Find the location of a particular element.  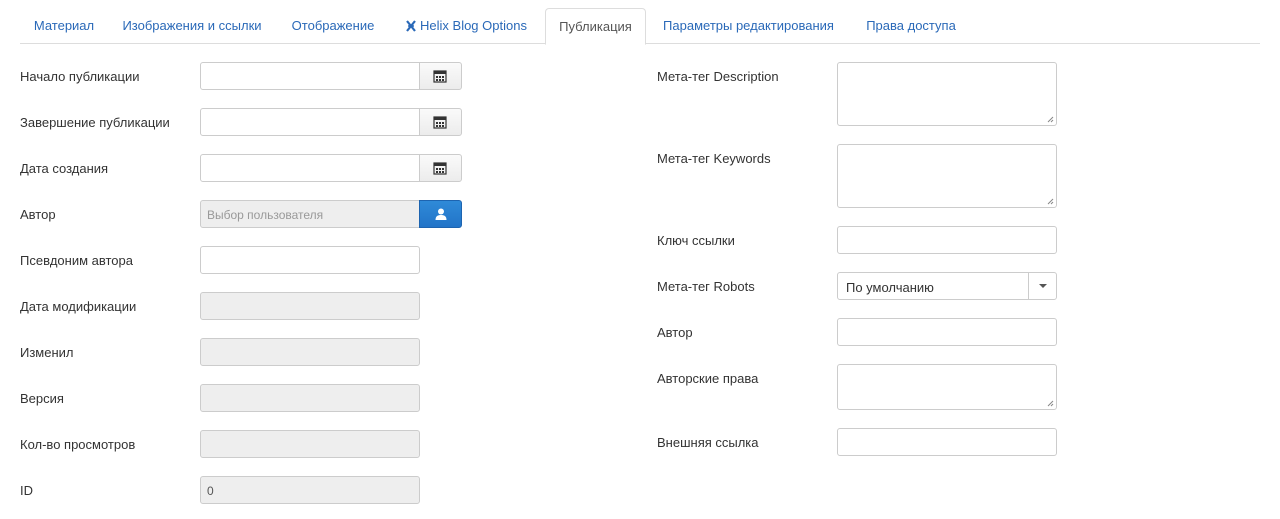

created-label: Дата создания is located at coordinates (64, 168).